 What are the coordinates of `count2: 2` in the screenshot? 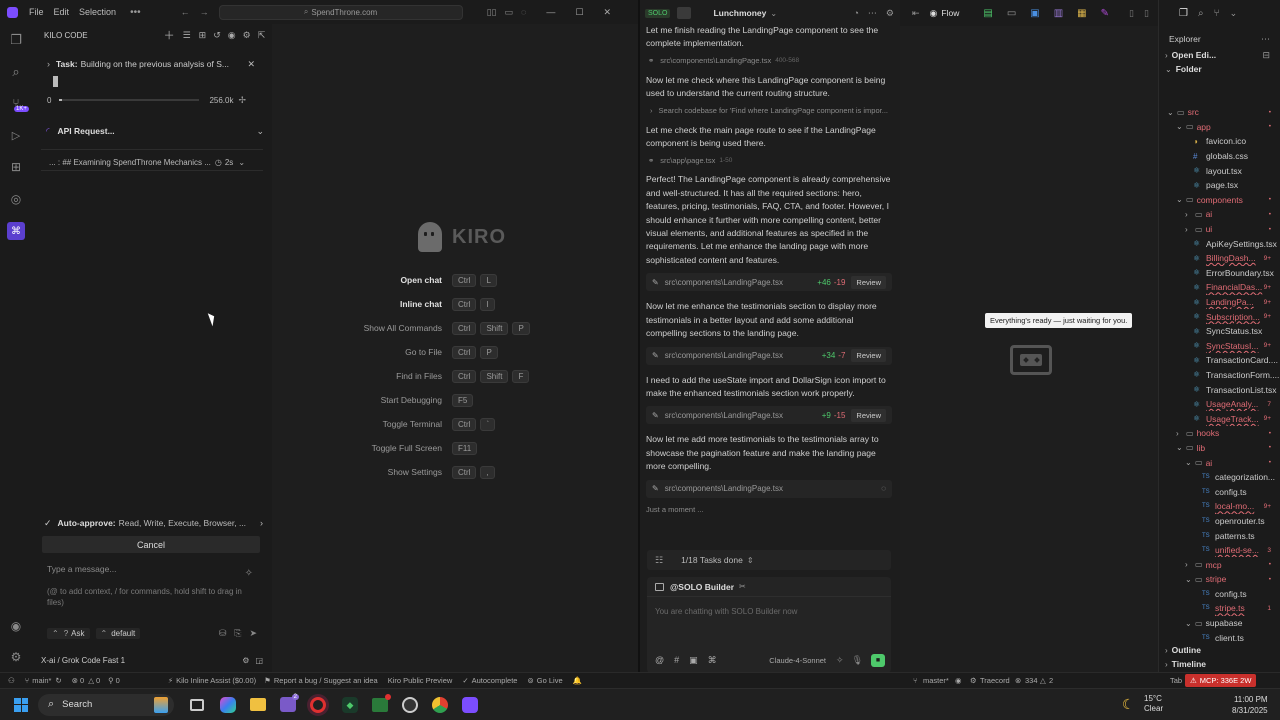 It's located at (1051, 680).